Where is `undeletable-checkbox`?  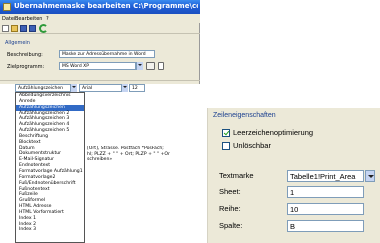 undeletable-checkbox is located at coordinates (226, 146).